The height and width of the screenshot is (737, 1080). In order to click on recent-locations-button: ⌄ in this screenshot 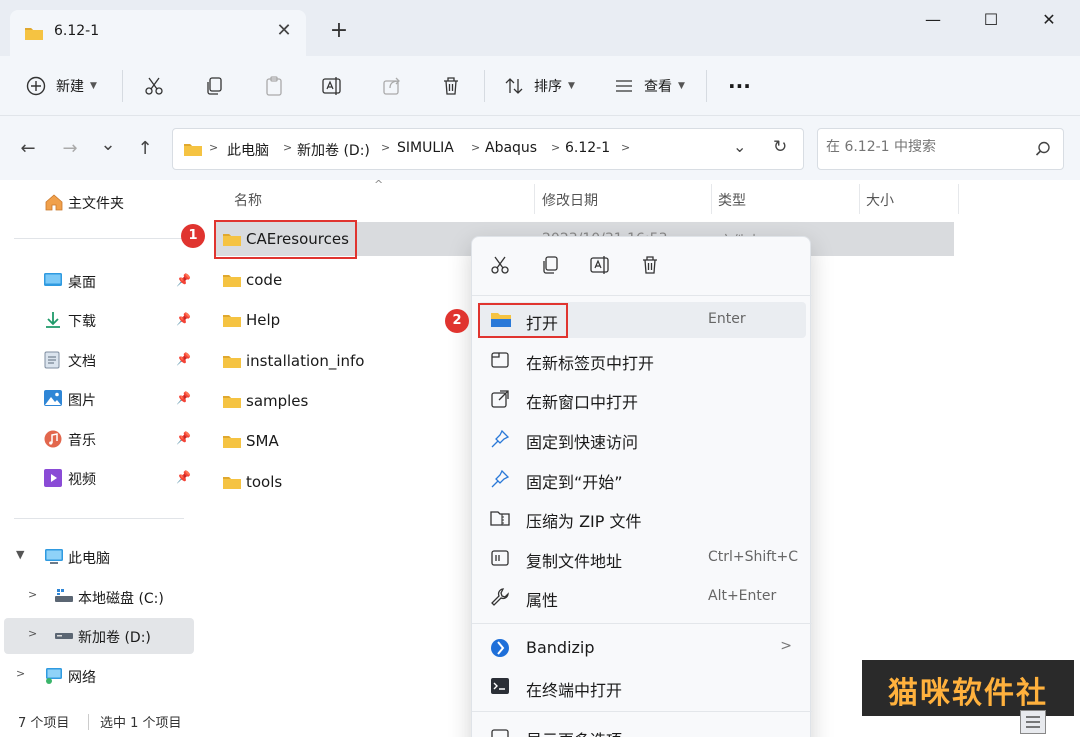, I will do `click(108, 145)`.